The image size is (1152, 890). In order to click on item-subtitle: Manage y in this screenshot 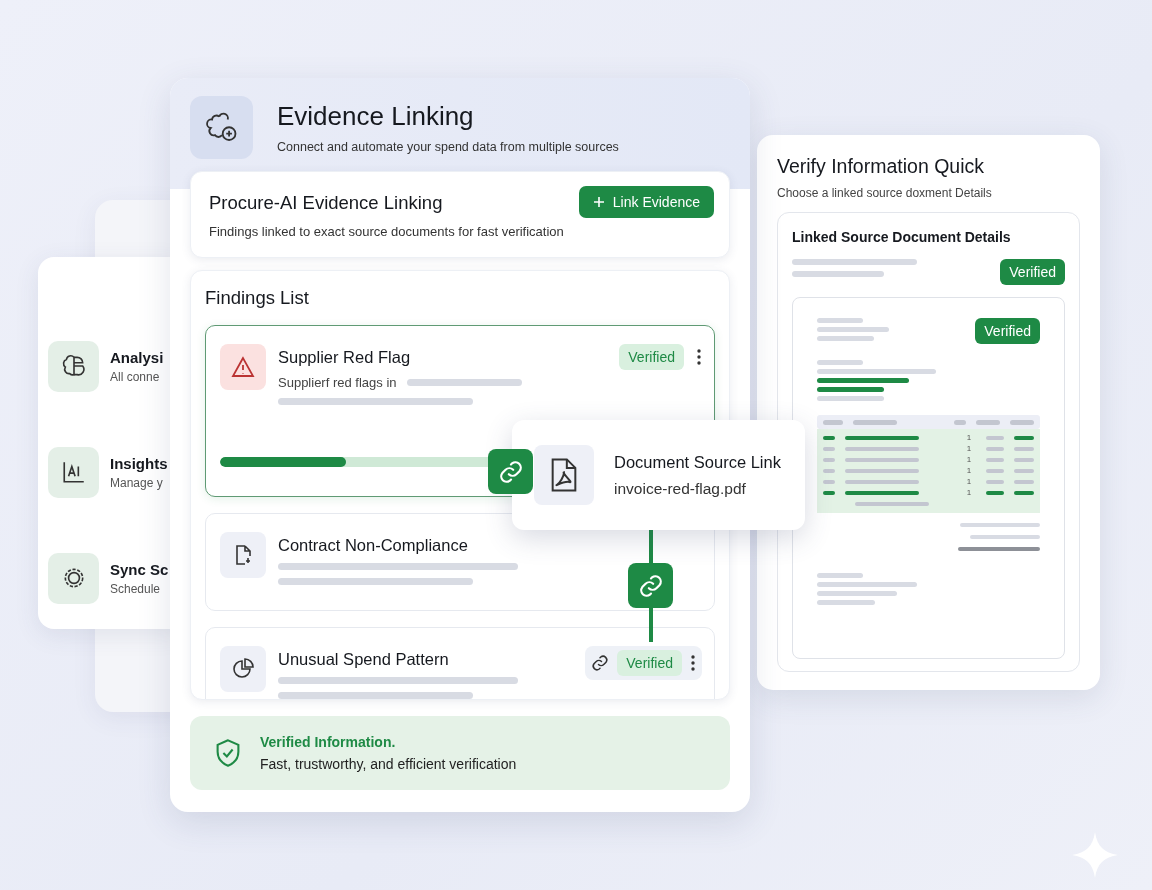, I will do `click(137, 482)`.